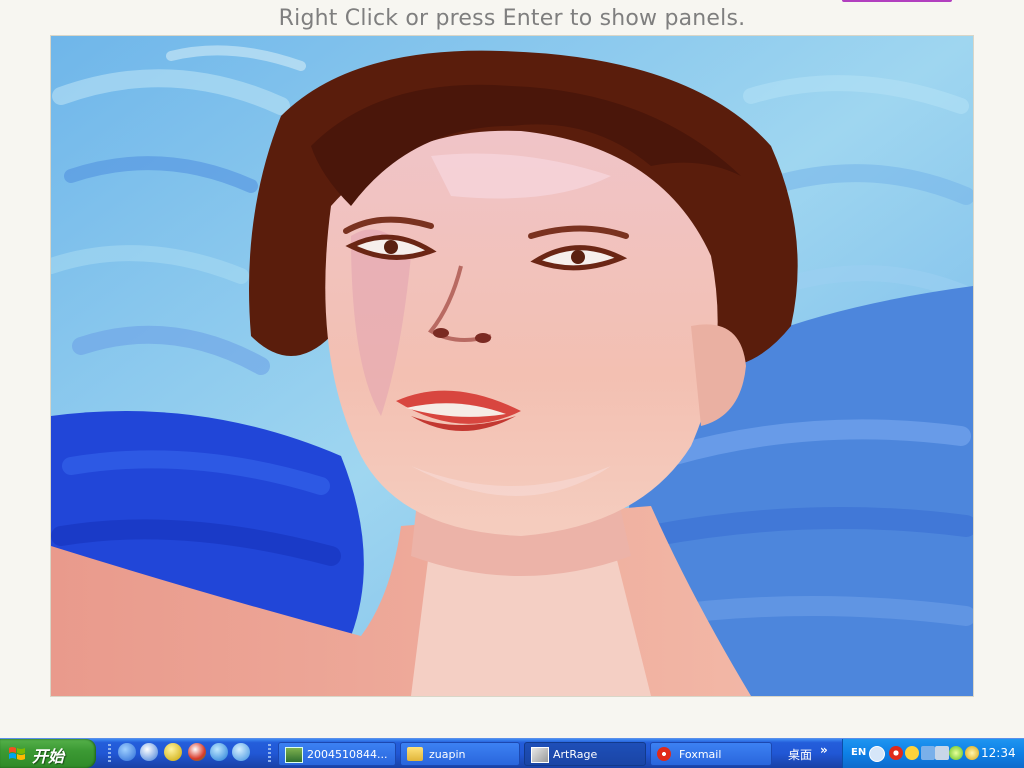 The image size is (1024, 768). I want to click on network-icon, so click(928, 753).